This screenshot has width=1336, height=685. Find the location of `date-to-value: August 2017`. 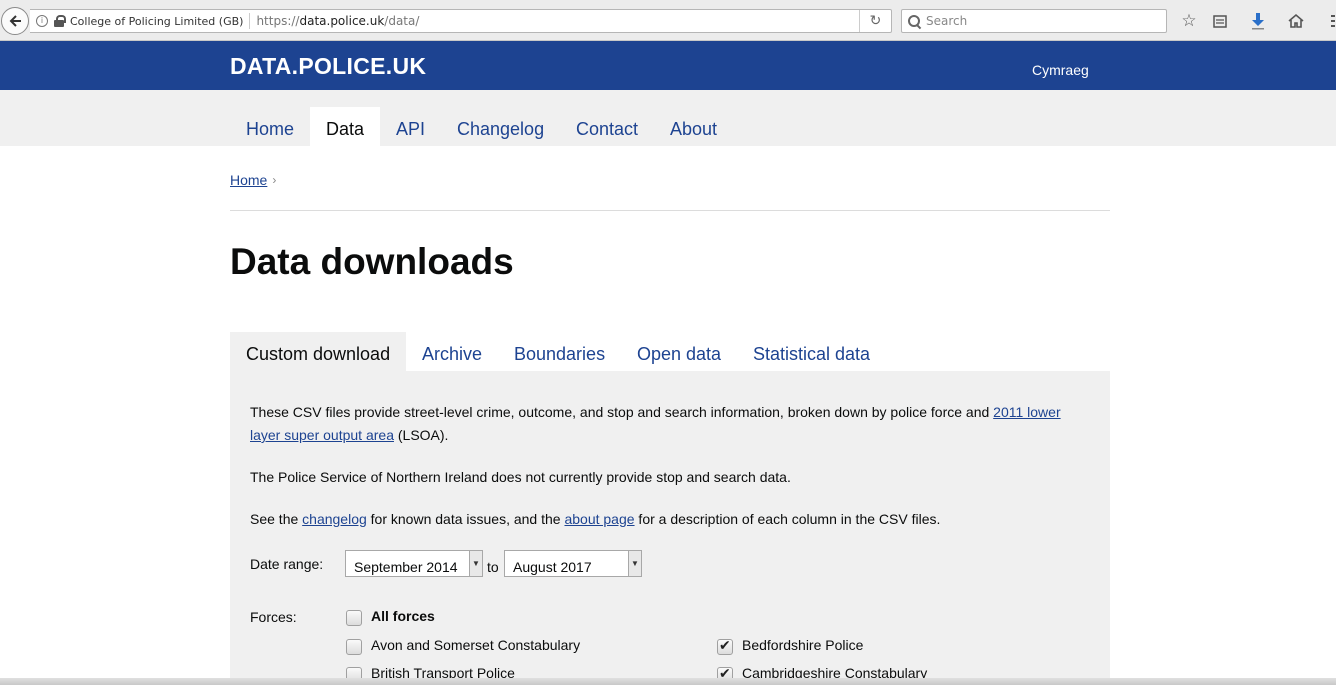

date-to-value: August 2017 is located at coordinates (552, 567).